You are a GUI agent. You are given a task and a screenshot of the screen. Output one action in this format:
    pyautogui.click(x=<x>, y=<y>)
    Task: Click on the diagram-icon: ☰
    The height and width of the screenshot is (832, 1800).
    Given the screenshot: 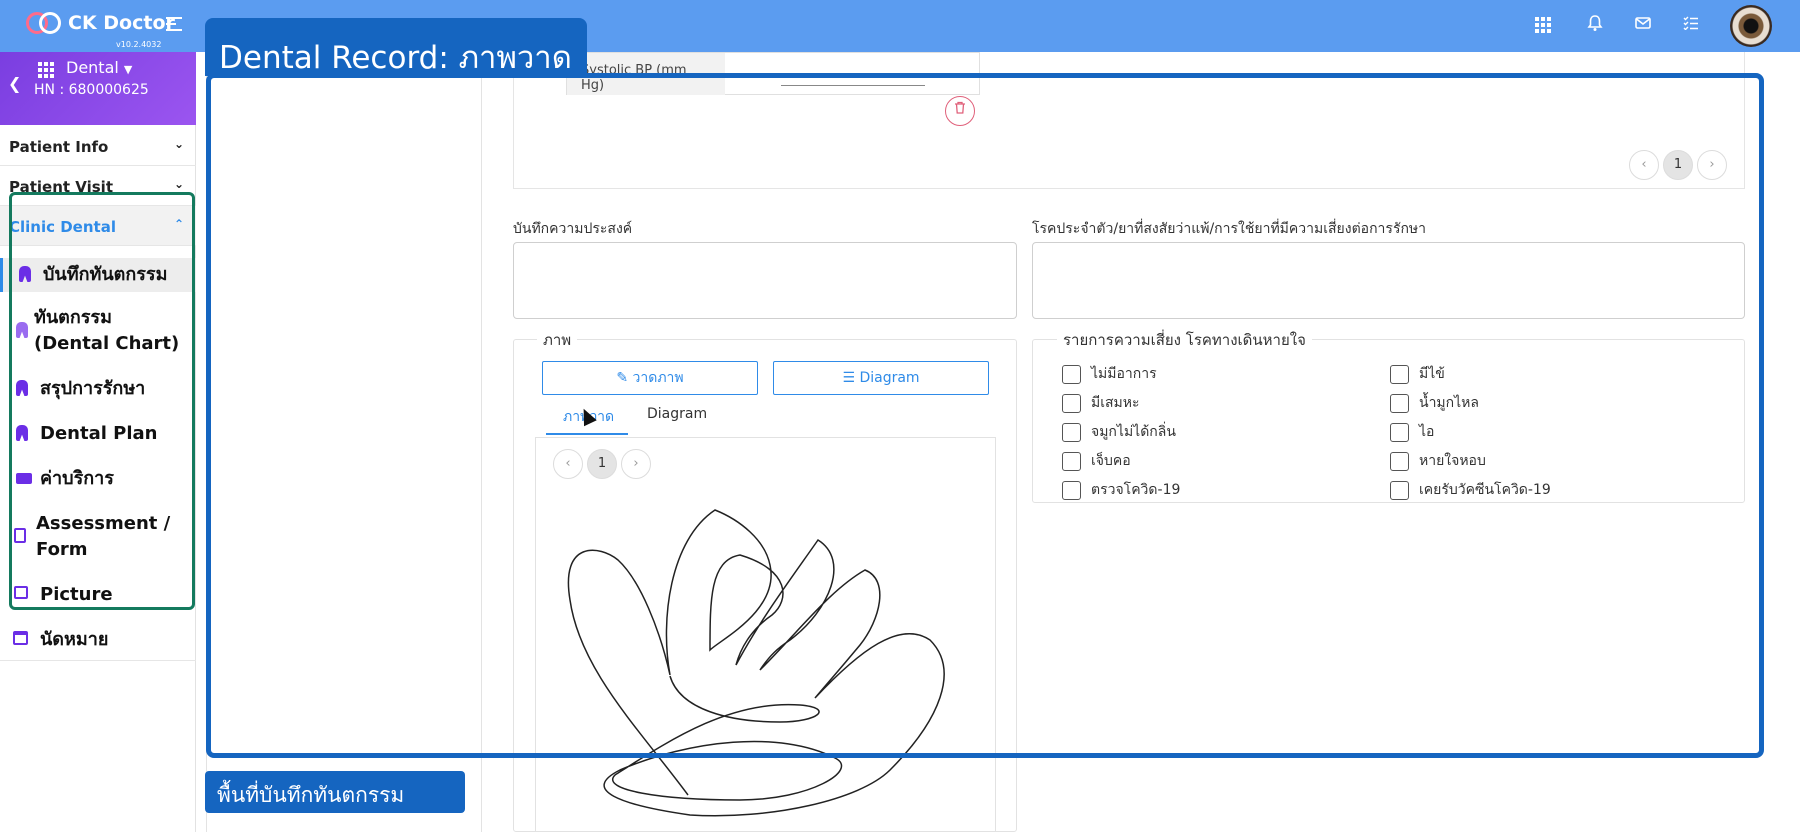 What is the action you would take?
    pyautogui.click(x=848, y=378)
    